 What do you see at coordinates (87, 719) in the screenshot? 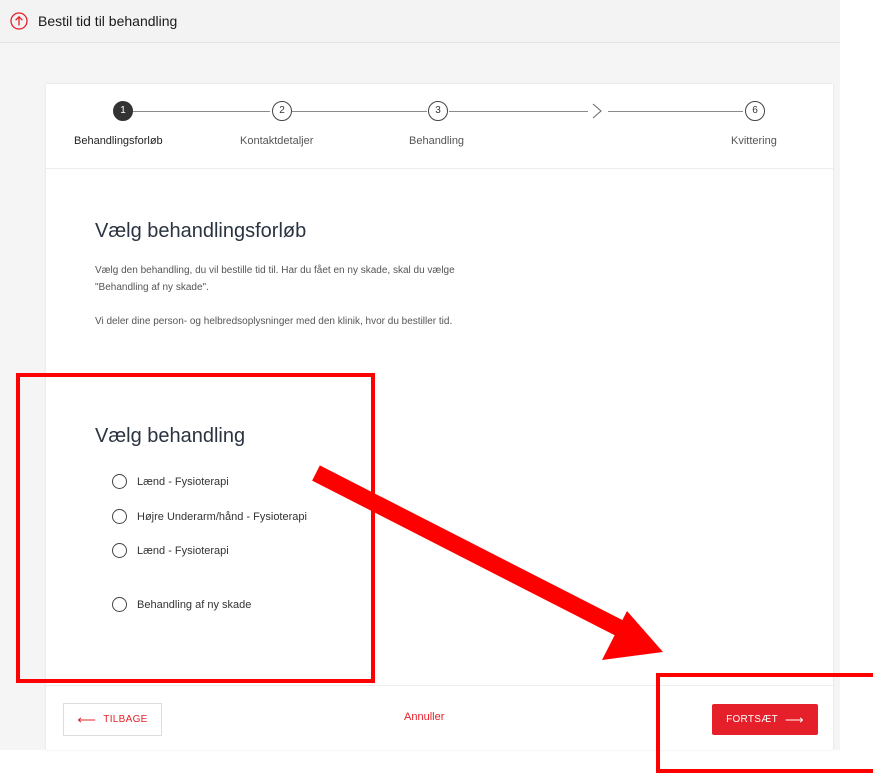
I see `arrow-left-icon: ⟵` at bounding box center [87, 719].